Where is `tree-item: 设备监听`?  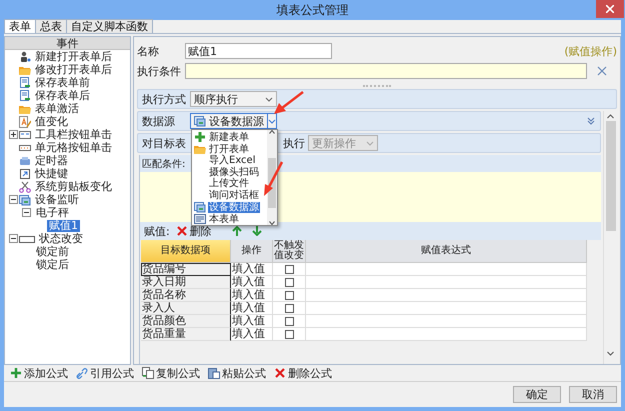
tree-item: 设备监听 is located at coordinates (57, 200).